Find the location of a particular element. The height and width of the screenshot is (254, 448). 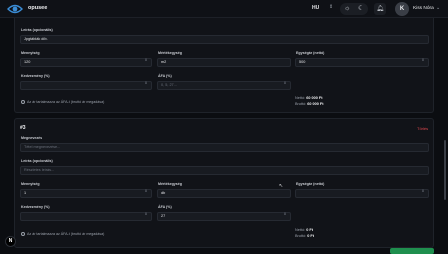

top-bar: opusee HU ⇕ ☼ ☾ 🔔︎ K Kiss Nóra ⌄ is located at coordinates (224, 9).